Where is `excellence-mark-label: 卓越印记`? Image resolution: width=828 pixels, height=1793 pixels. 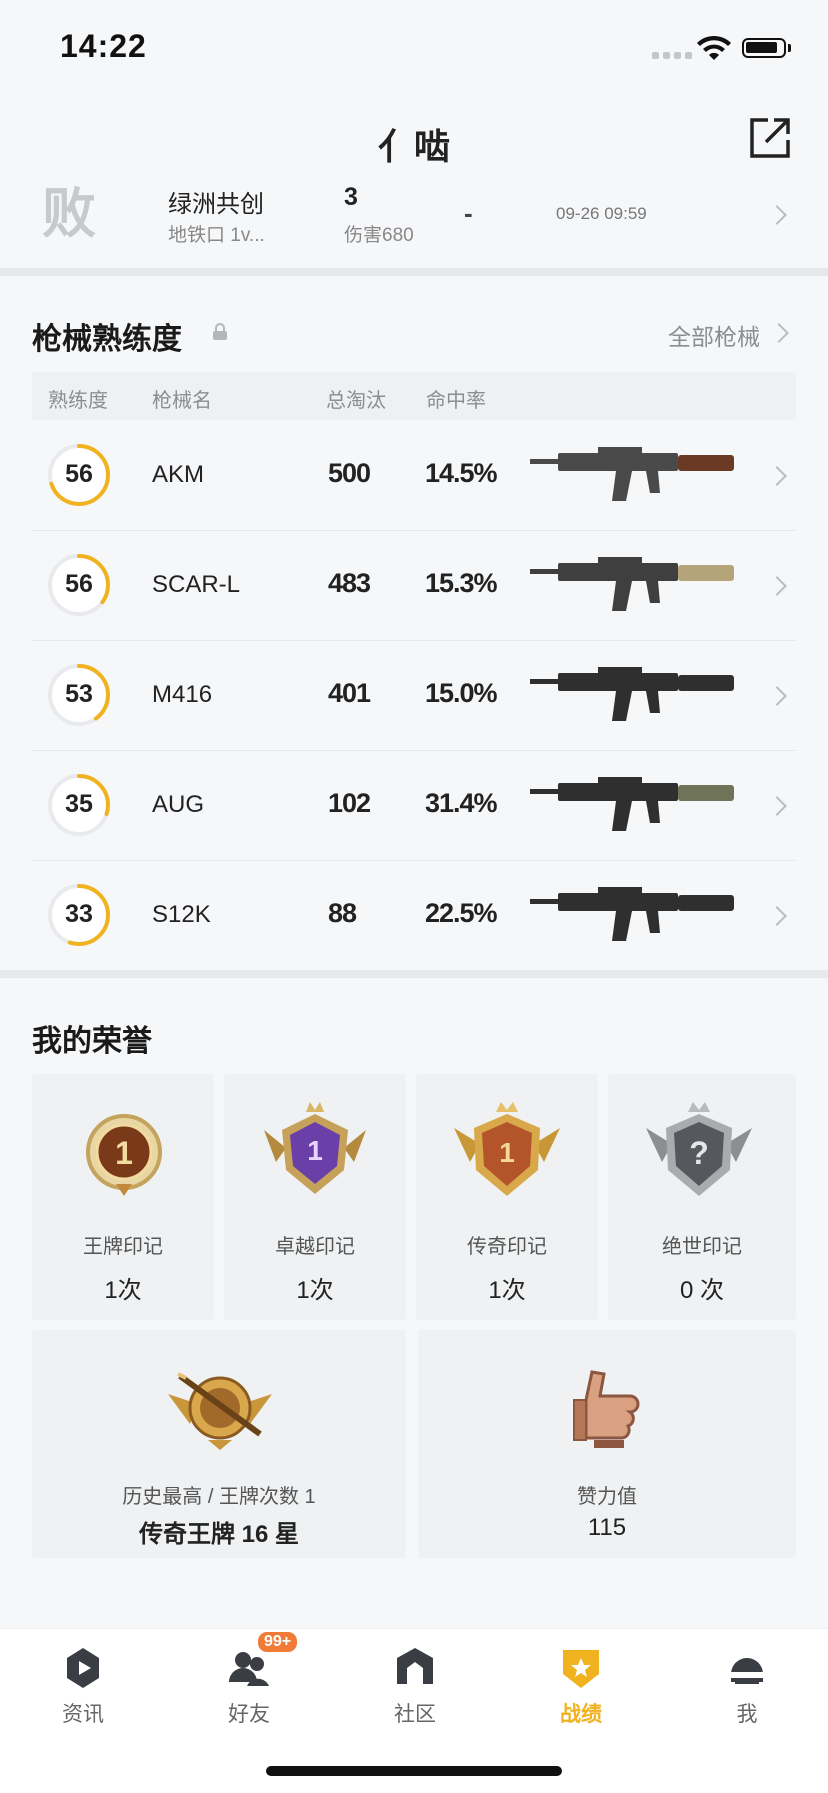
excellence-mark-label: 卓越印记 is located at coordinates (315, 1247).